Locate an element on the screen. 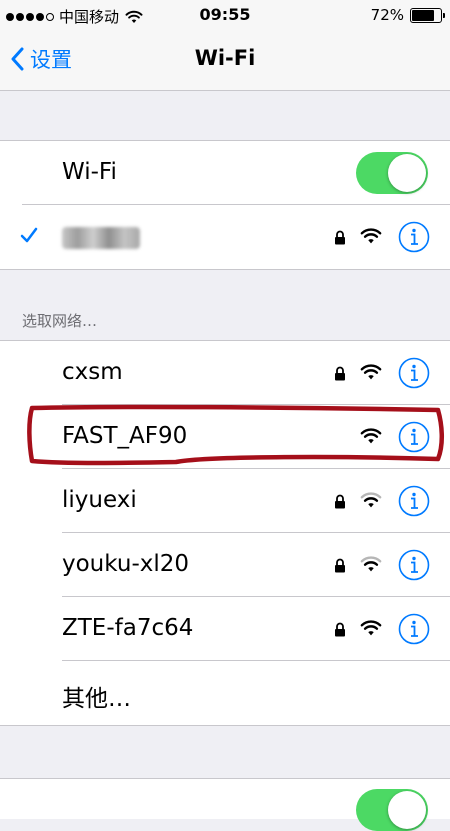 Image resolution: width=450 pixels, height=831 pixels. navigation-bar: 设置 Wi-Fi is located at coordinates (225, 60).